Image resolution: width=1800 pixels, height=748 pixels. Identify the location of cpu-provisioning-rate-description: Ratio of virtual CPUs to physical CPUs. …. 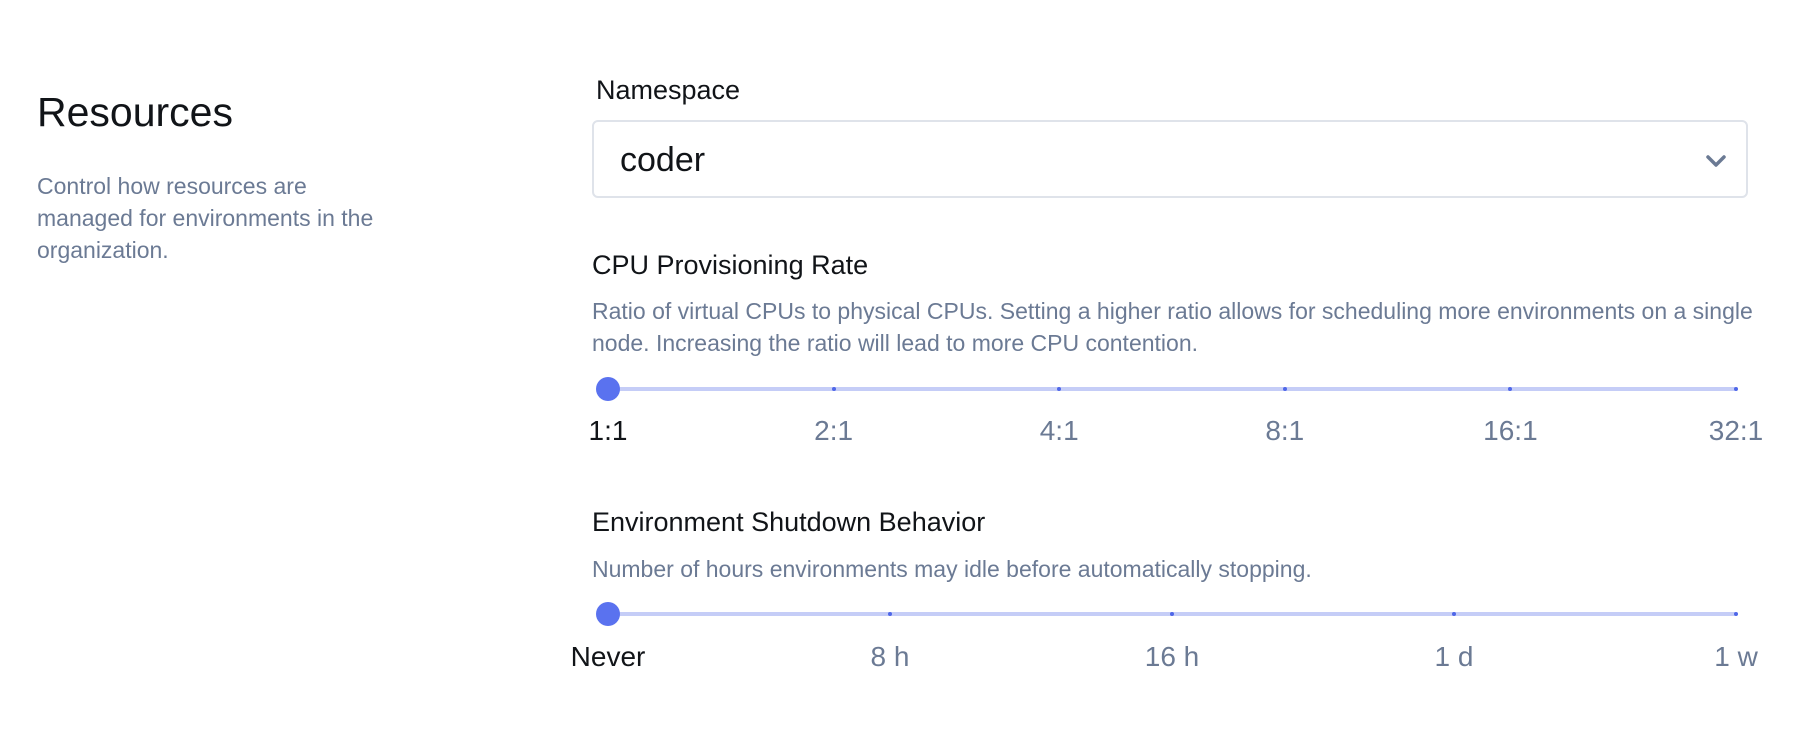
(1172, 327).